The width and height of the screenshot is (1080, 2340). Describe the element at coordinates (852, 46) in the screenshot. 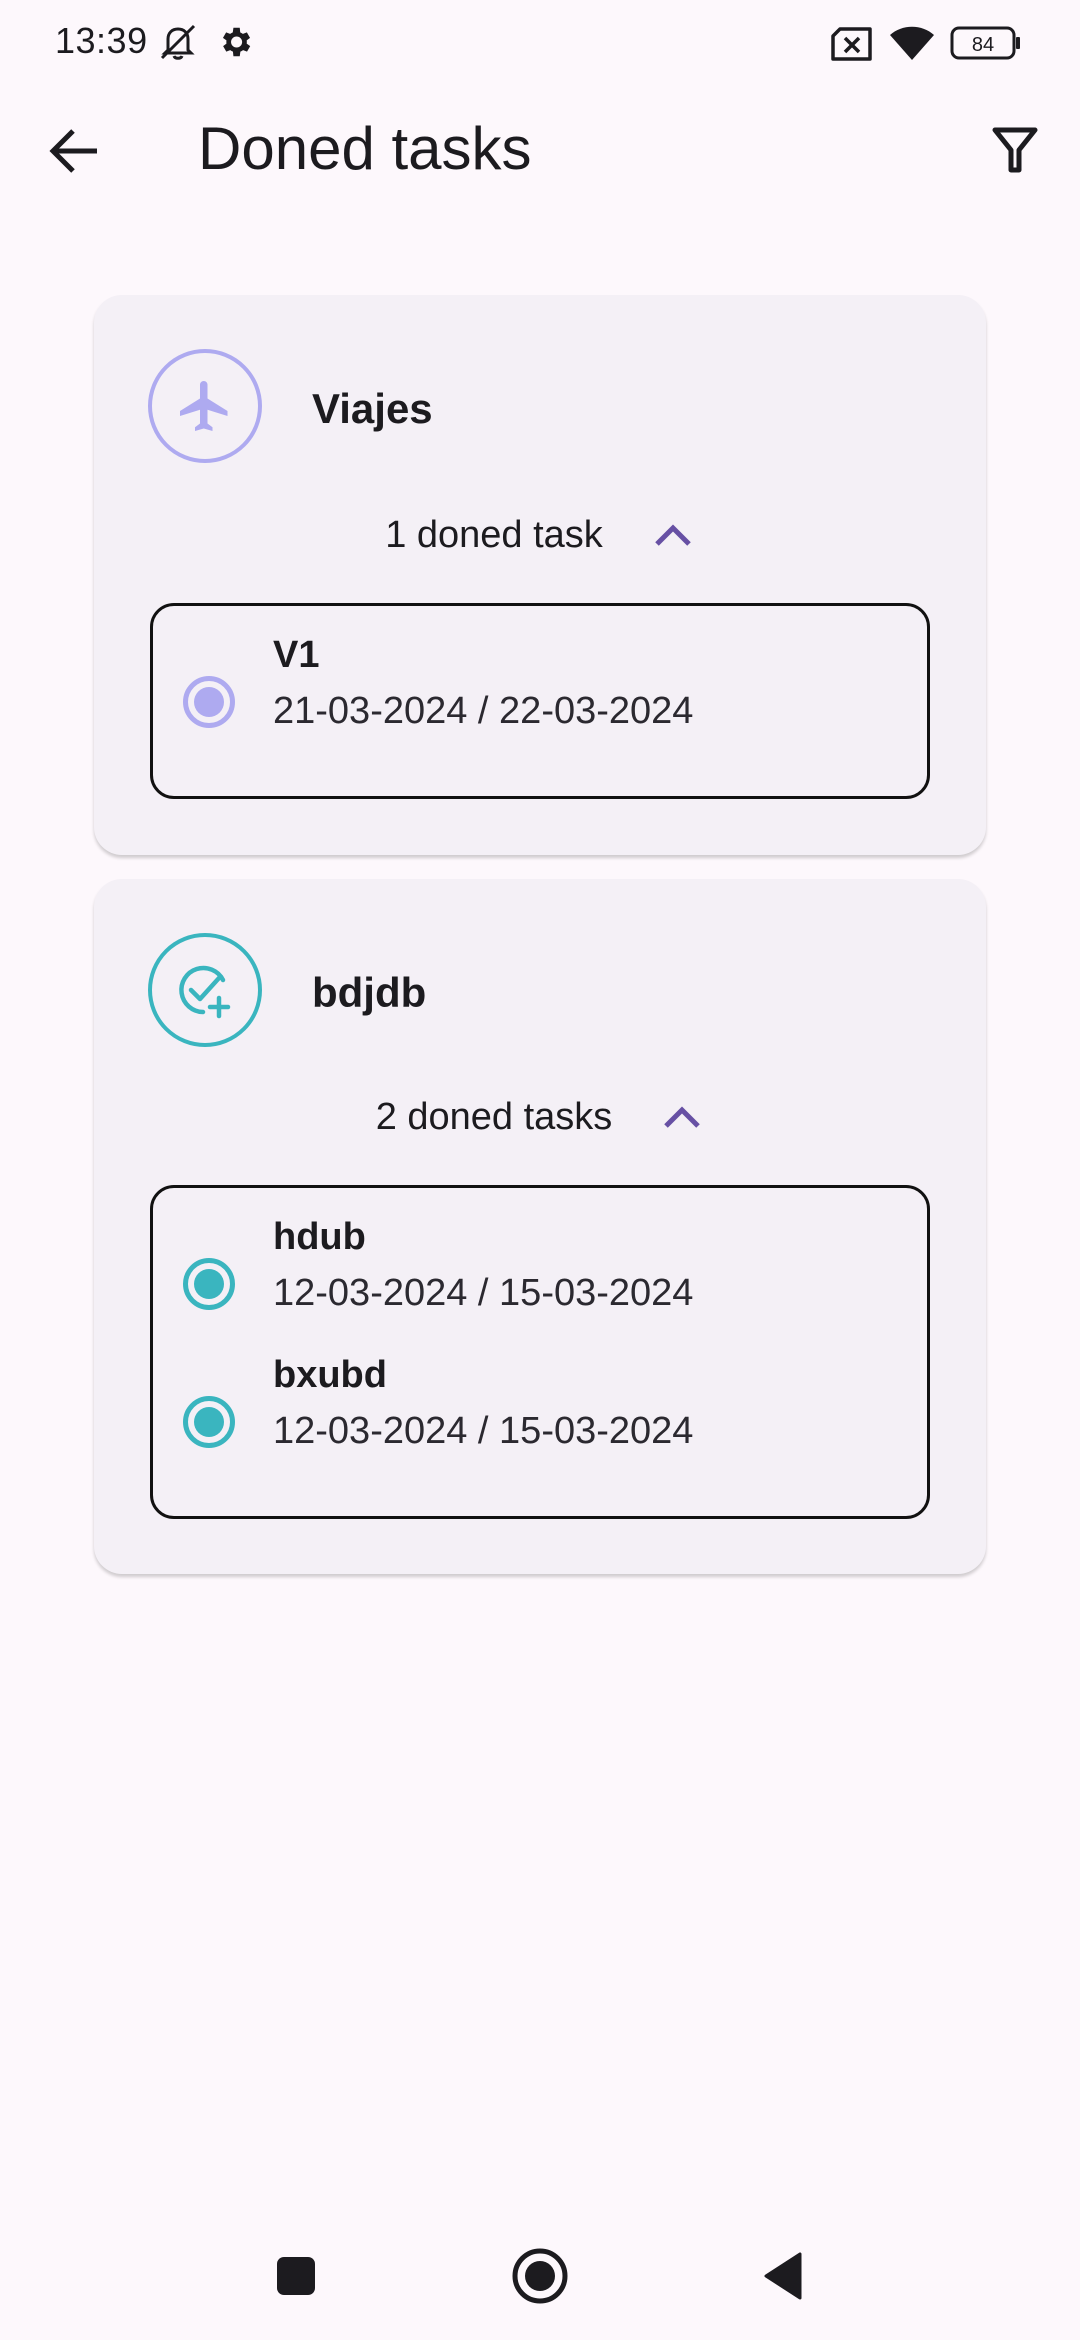

I see `no-sim-icon` at that location.